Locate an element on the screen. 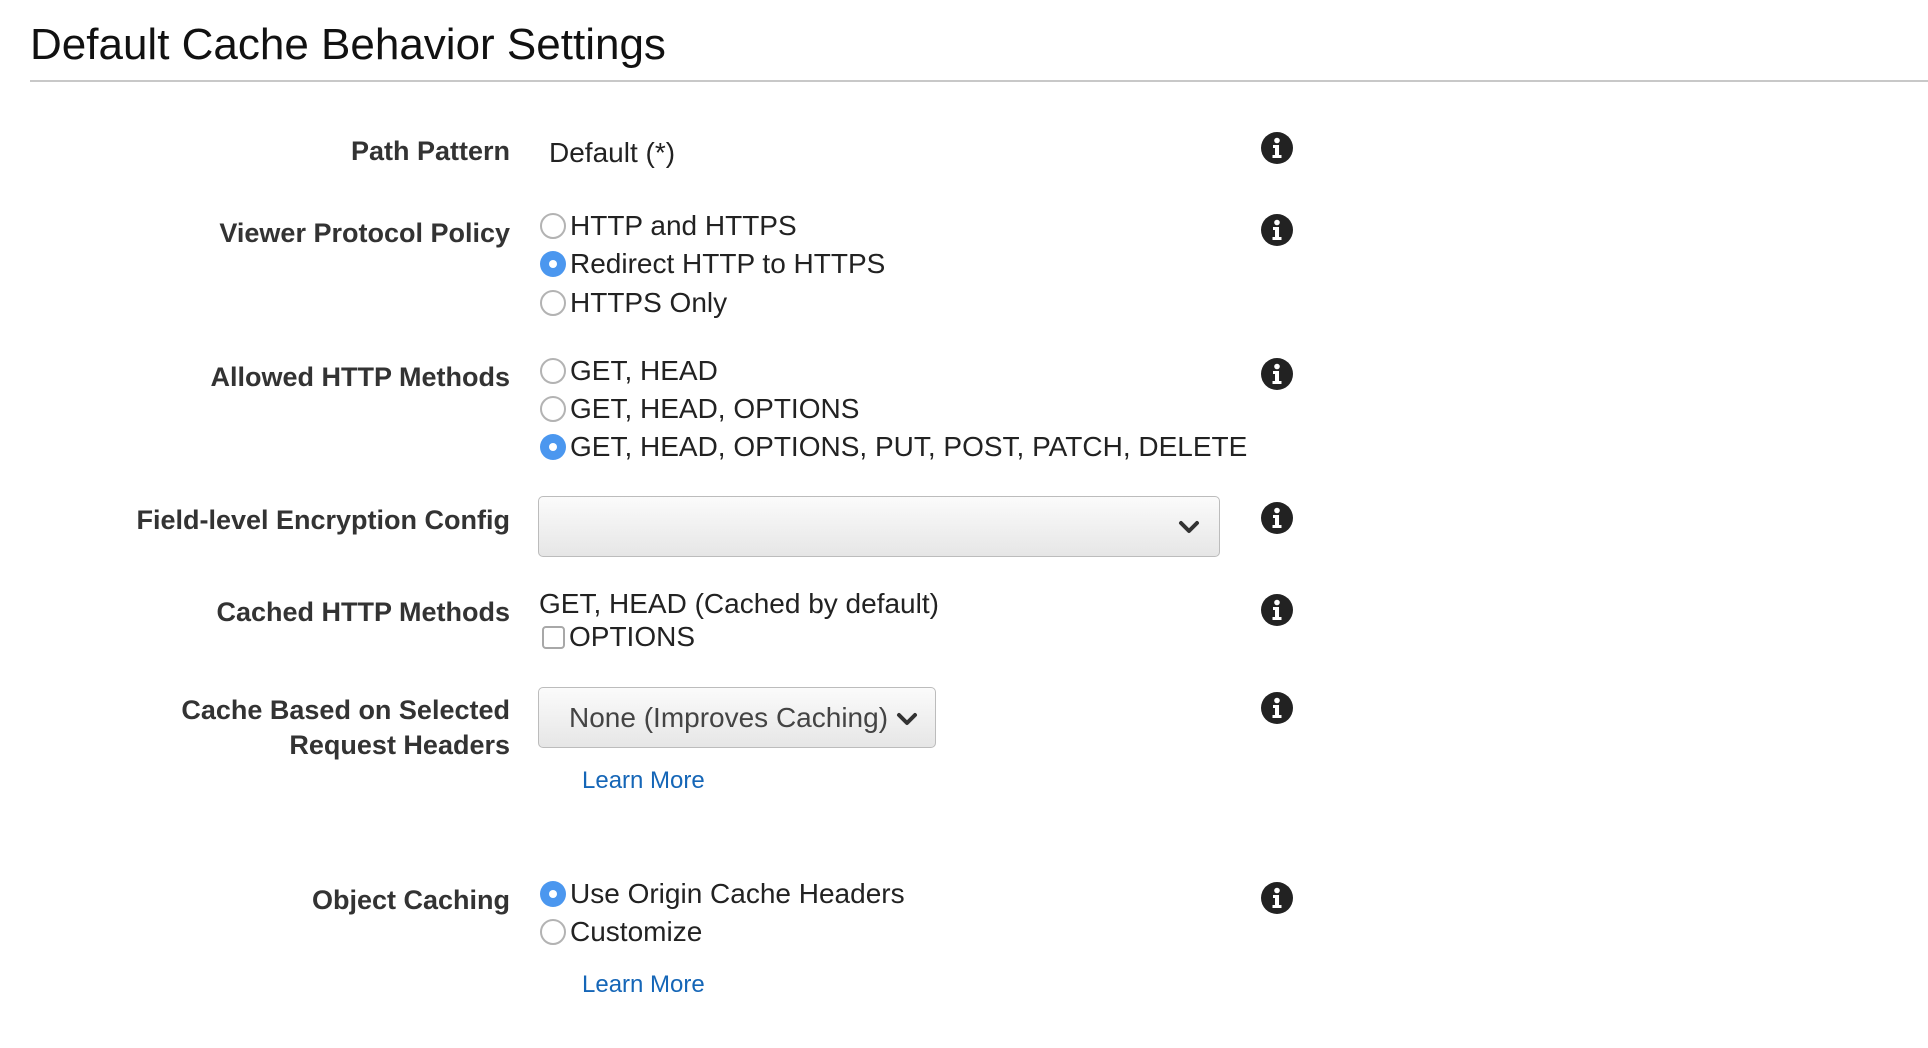  field-level-encryption-label: Field-level Encryption Config is located at coordinates (323, 520).